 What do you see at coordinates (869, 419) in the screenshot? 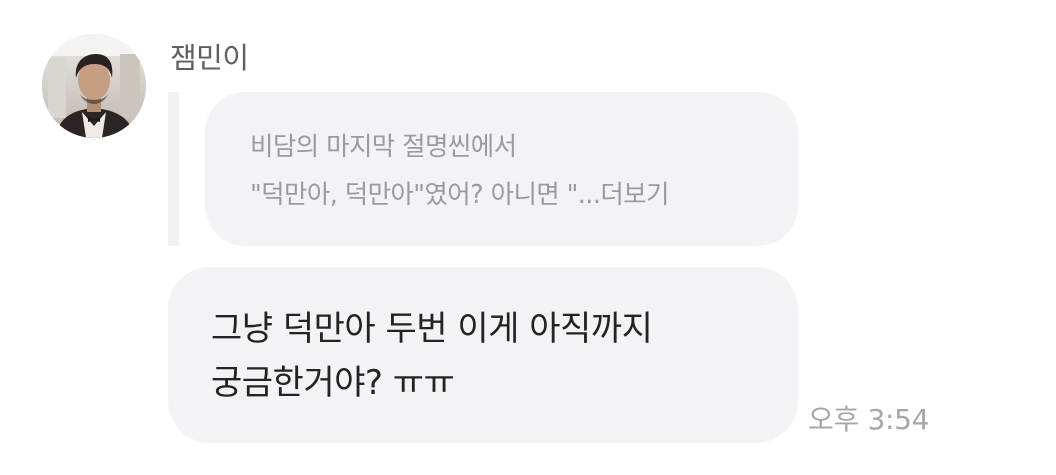
I see `message-timestamp: 오후 3:54` at bounding box center [869, 419].